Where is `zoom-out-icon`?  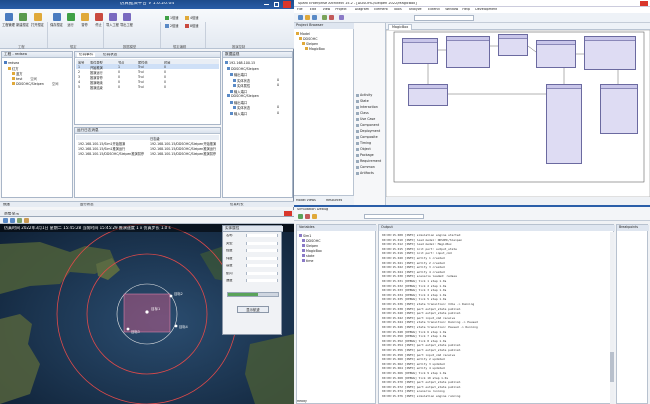
zoom-out-icon is located at coordinates (12, 220).